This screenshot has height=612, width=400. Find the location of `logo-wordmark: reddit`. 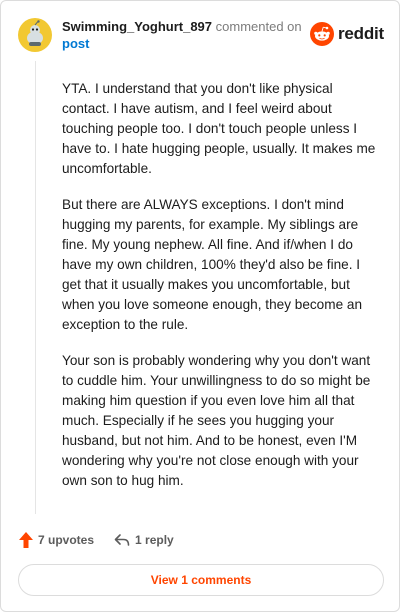

logo-wordmark: reddit is located at coordinates (361, 33).